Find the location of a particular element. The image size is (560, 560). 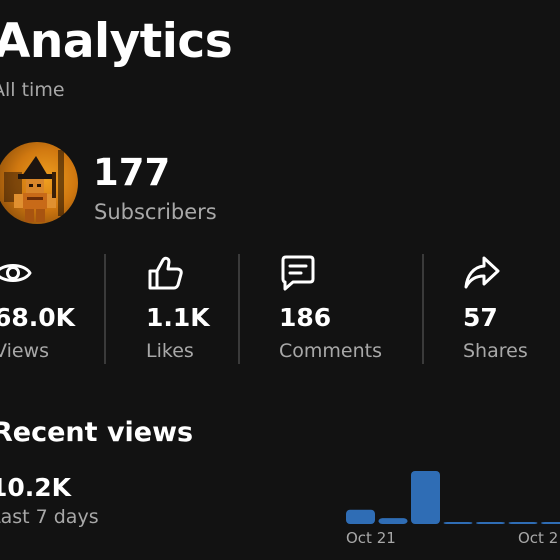

page-title: Analytics is located at coordinates (116, 41).